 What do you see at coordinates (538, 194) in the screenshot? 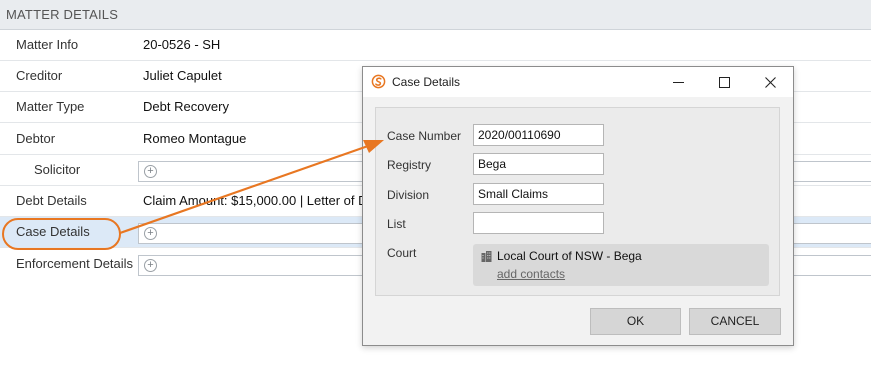
I see `division-input` at bounding box center [538, 194].